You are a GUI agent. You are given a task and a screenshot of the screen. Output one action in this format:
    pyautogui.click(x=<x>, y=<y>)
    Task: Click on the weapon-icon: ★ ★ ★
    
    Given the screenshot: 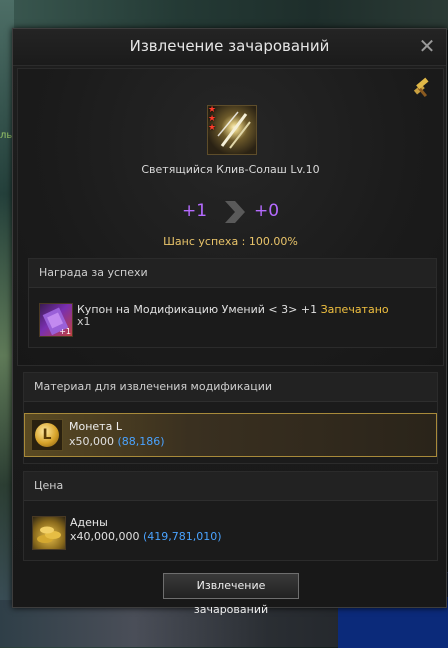 What is the action you would take?
    pyautogui.click(x=232, y=130)
    